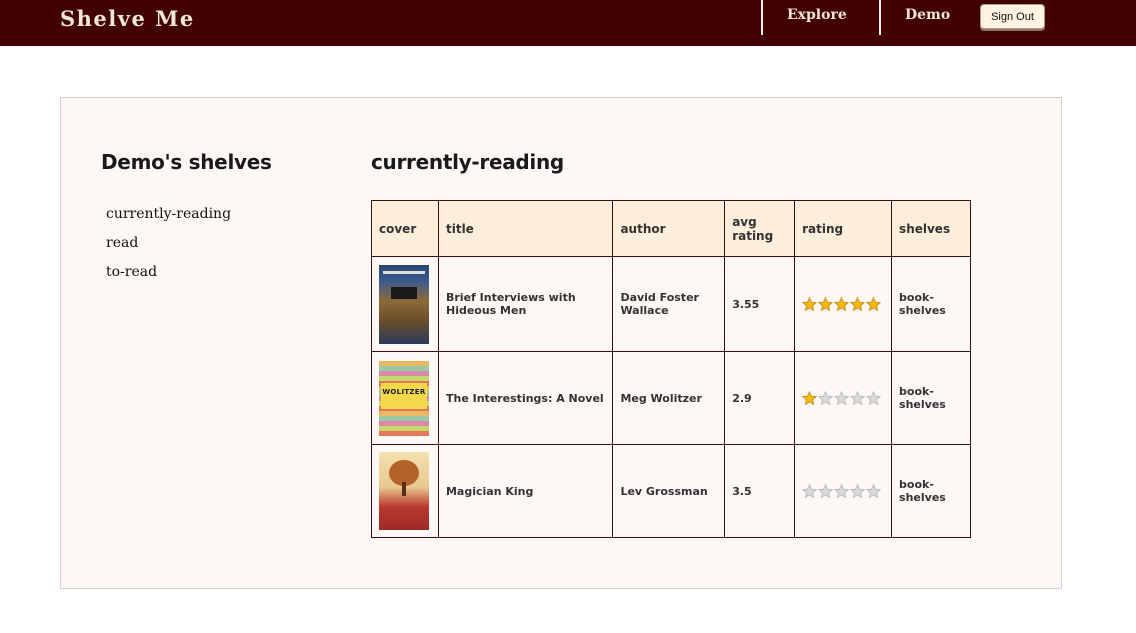 Image resolution: width=1136 pixels, height=633 pixels. What do you see at coordinates (525, 398) in the screenshot?
I see `book-title: The Interestings: A Novel` at bounding box center [525, 398].